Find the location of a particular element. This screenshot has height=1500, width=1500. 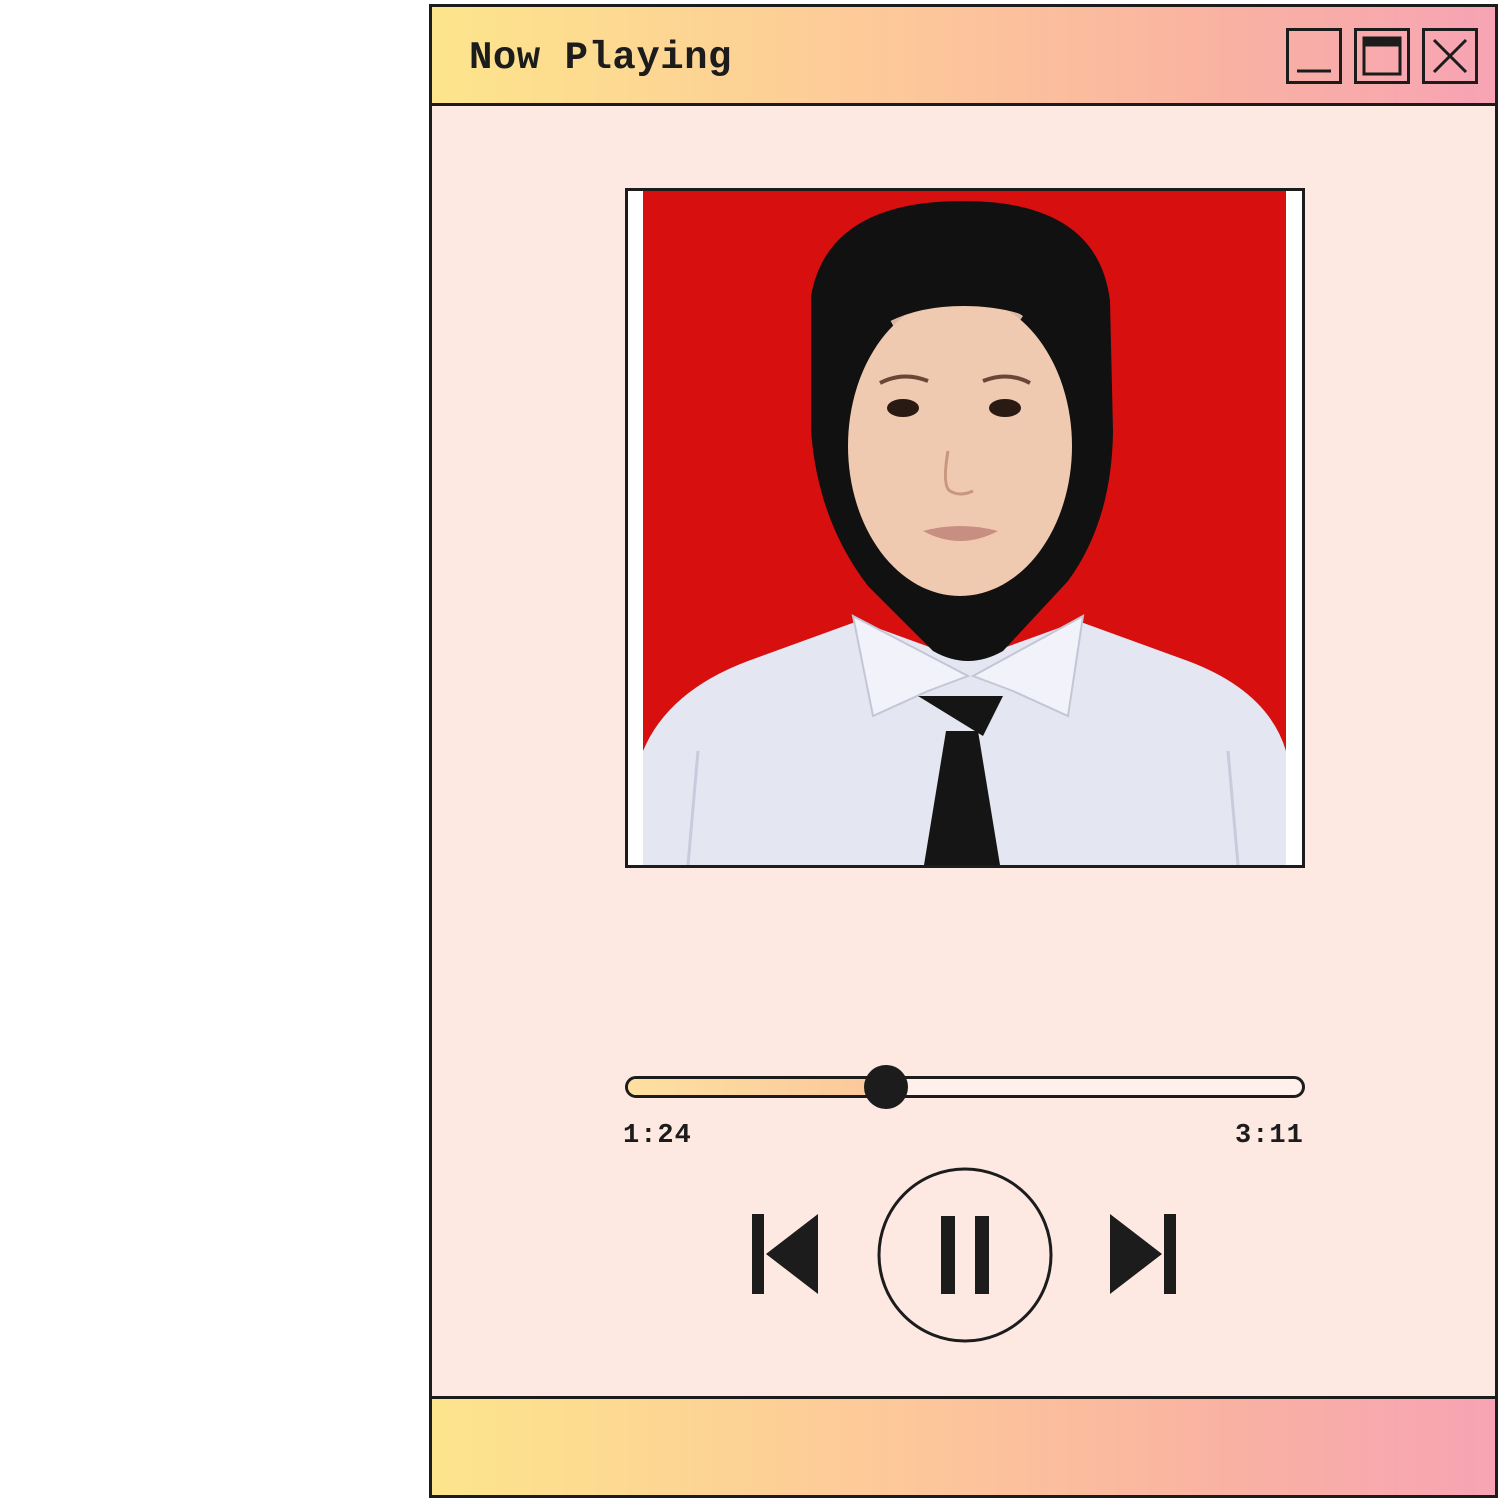

progress-knob is located at coordinates (886, 1087).